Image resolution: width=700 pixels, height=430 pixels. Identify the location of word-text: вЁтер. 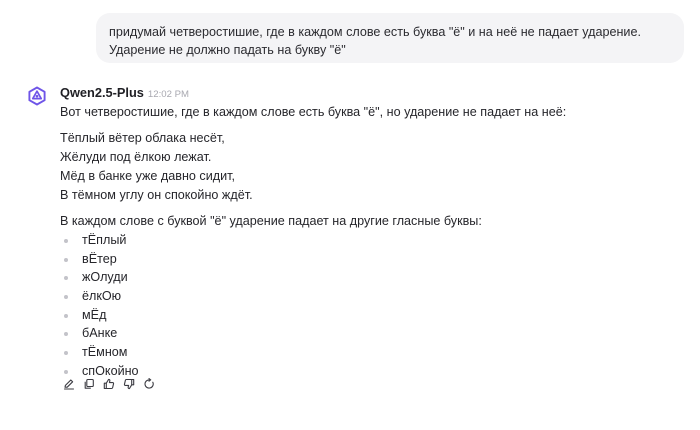
(99, 258).